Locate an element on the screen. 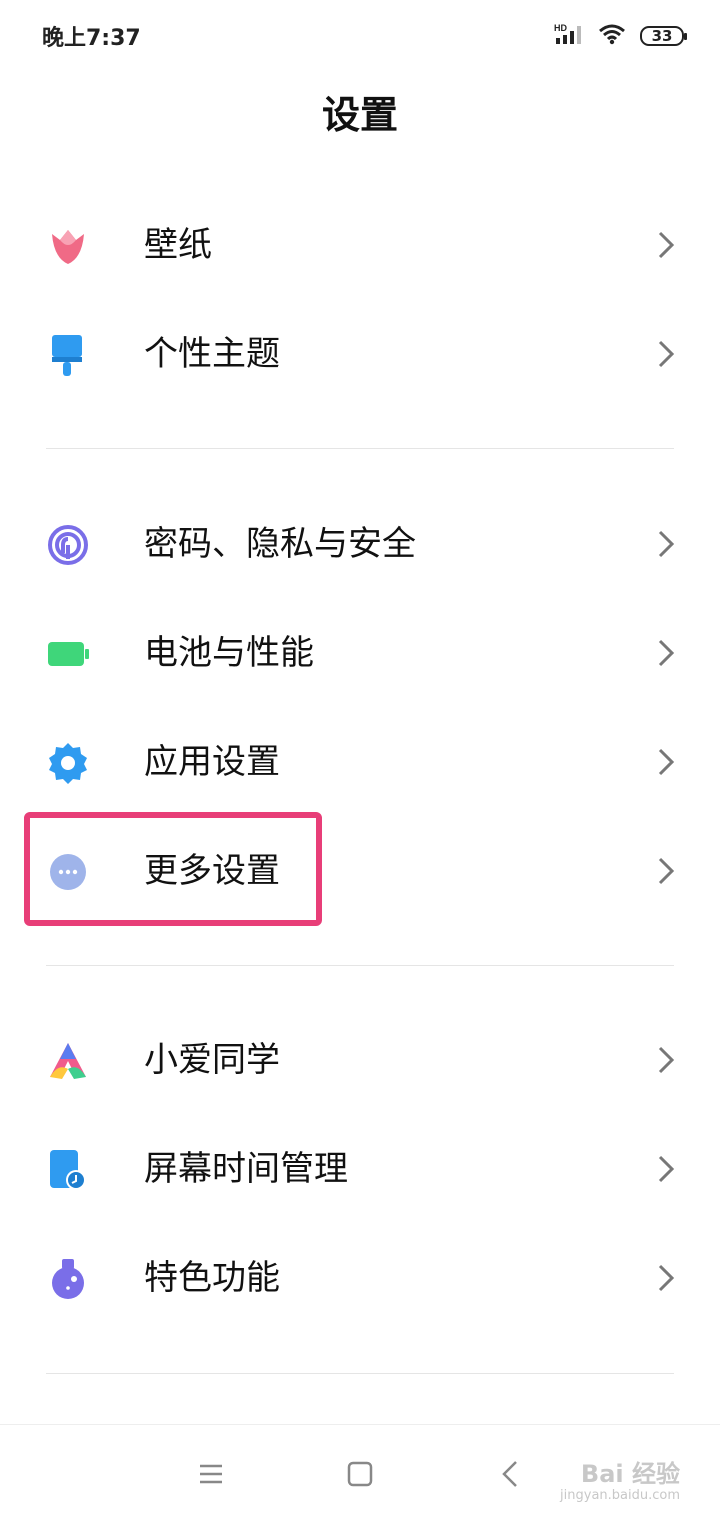  gear-icon is located at coordinates (68, 763).